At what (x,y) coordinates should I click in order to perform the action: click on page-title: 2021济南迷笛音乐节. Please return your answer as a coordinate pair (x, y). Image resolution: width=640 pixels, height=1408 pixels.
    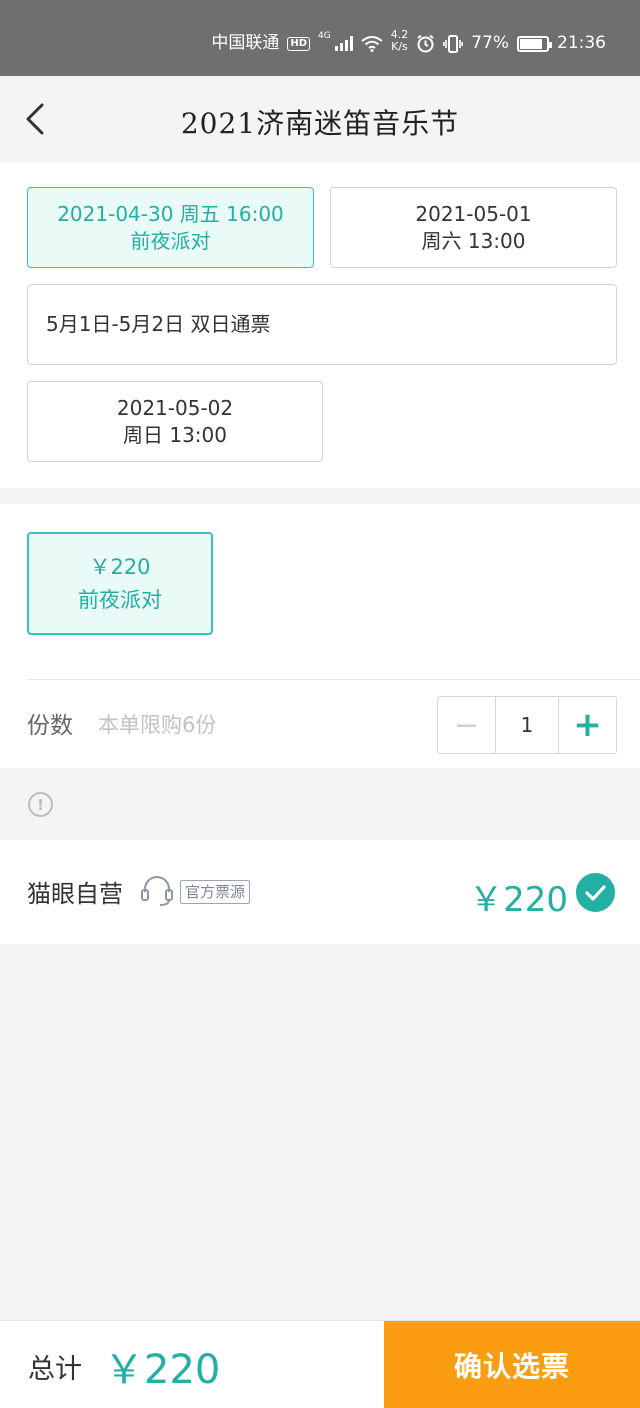
    Looking at the image, I should click on (320, 123).